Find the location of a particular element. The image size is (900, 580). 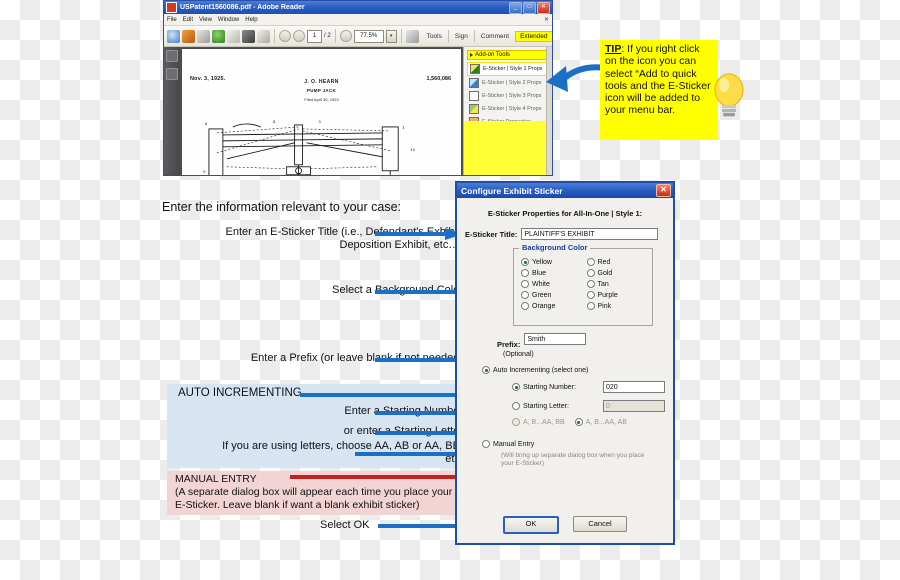

create-pdf-icon is located at coordinates (188, 36).